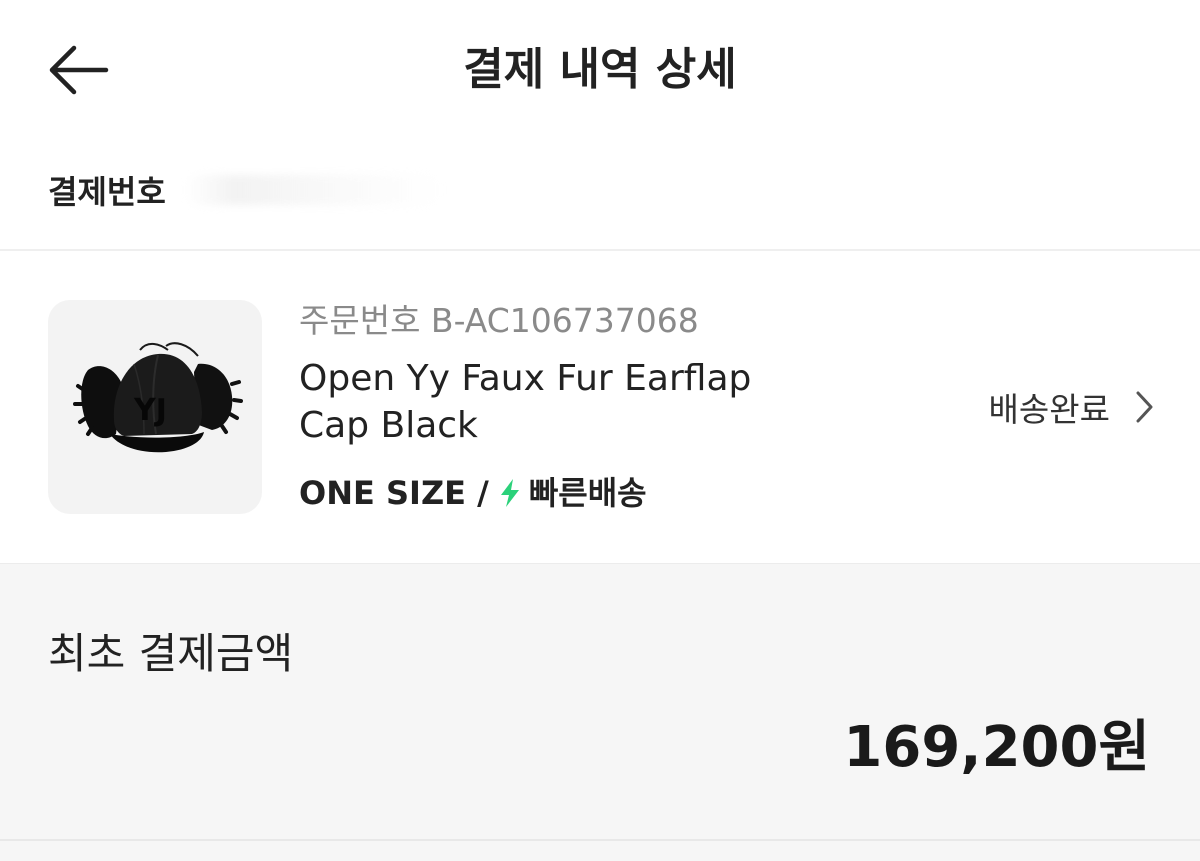 Image resolution: width=1200 pixels, height=861 pixels. What do you see at coordinates (107, 192) in the screenshot?
I see `payment-number-label: 결제번호` at bounding box center [107, 192].